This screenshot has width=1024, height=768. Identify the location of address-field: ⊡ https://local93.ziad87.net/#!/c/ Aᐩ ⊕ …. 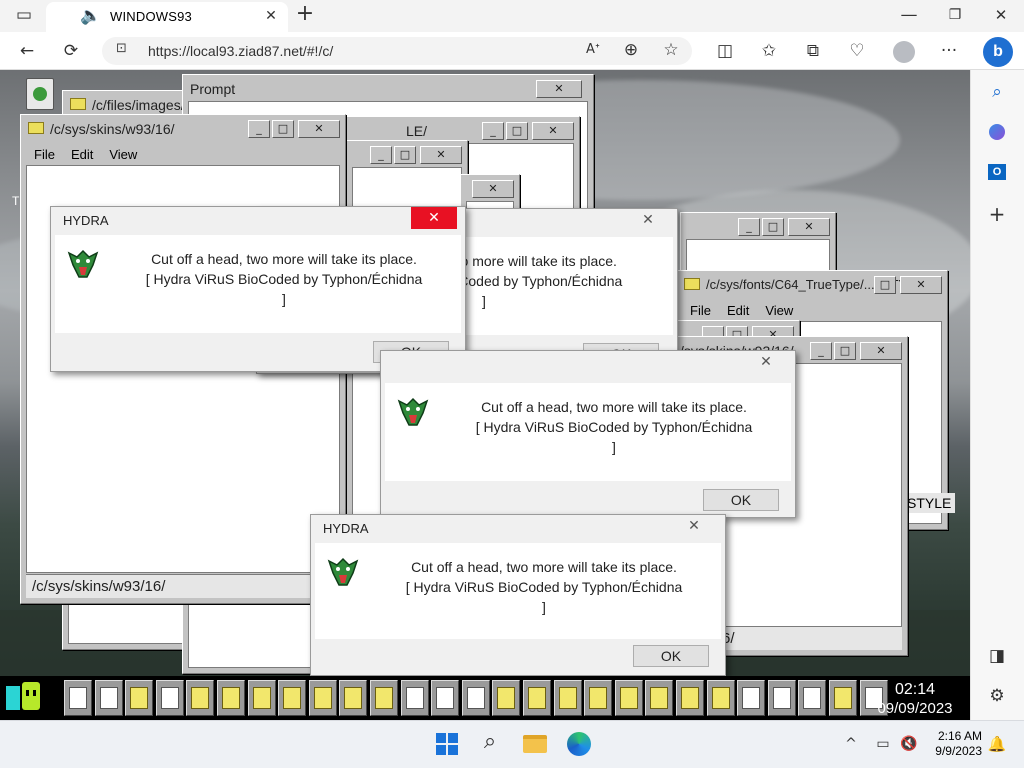
(397, 51).